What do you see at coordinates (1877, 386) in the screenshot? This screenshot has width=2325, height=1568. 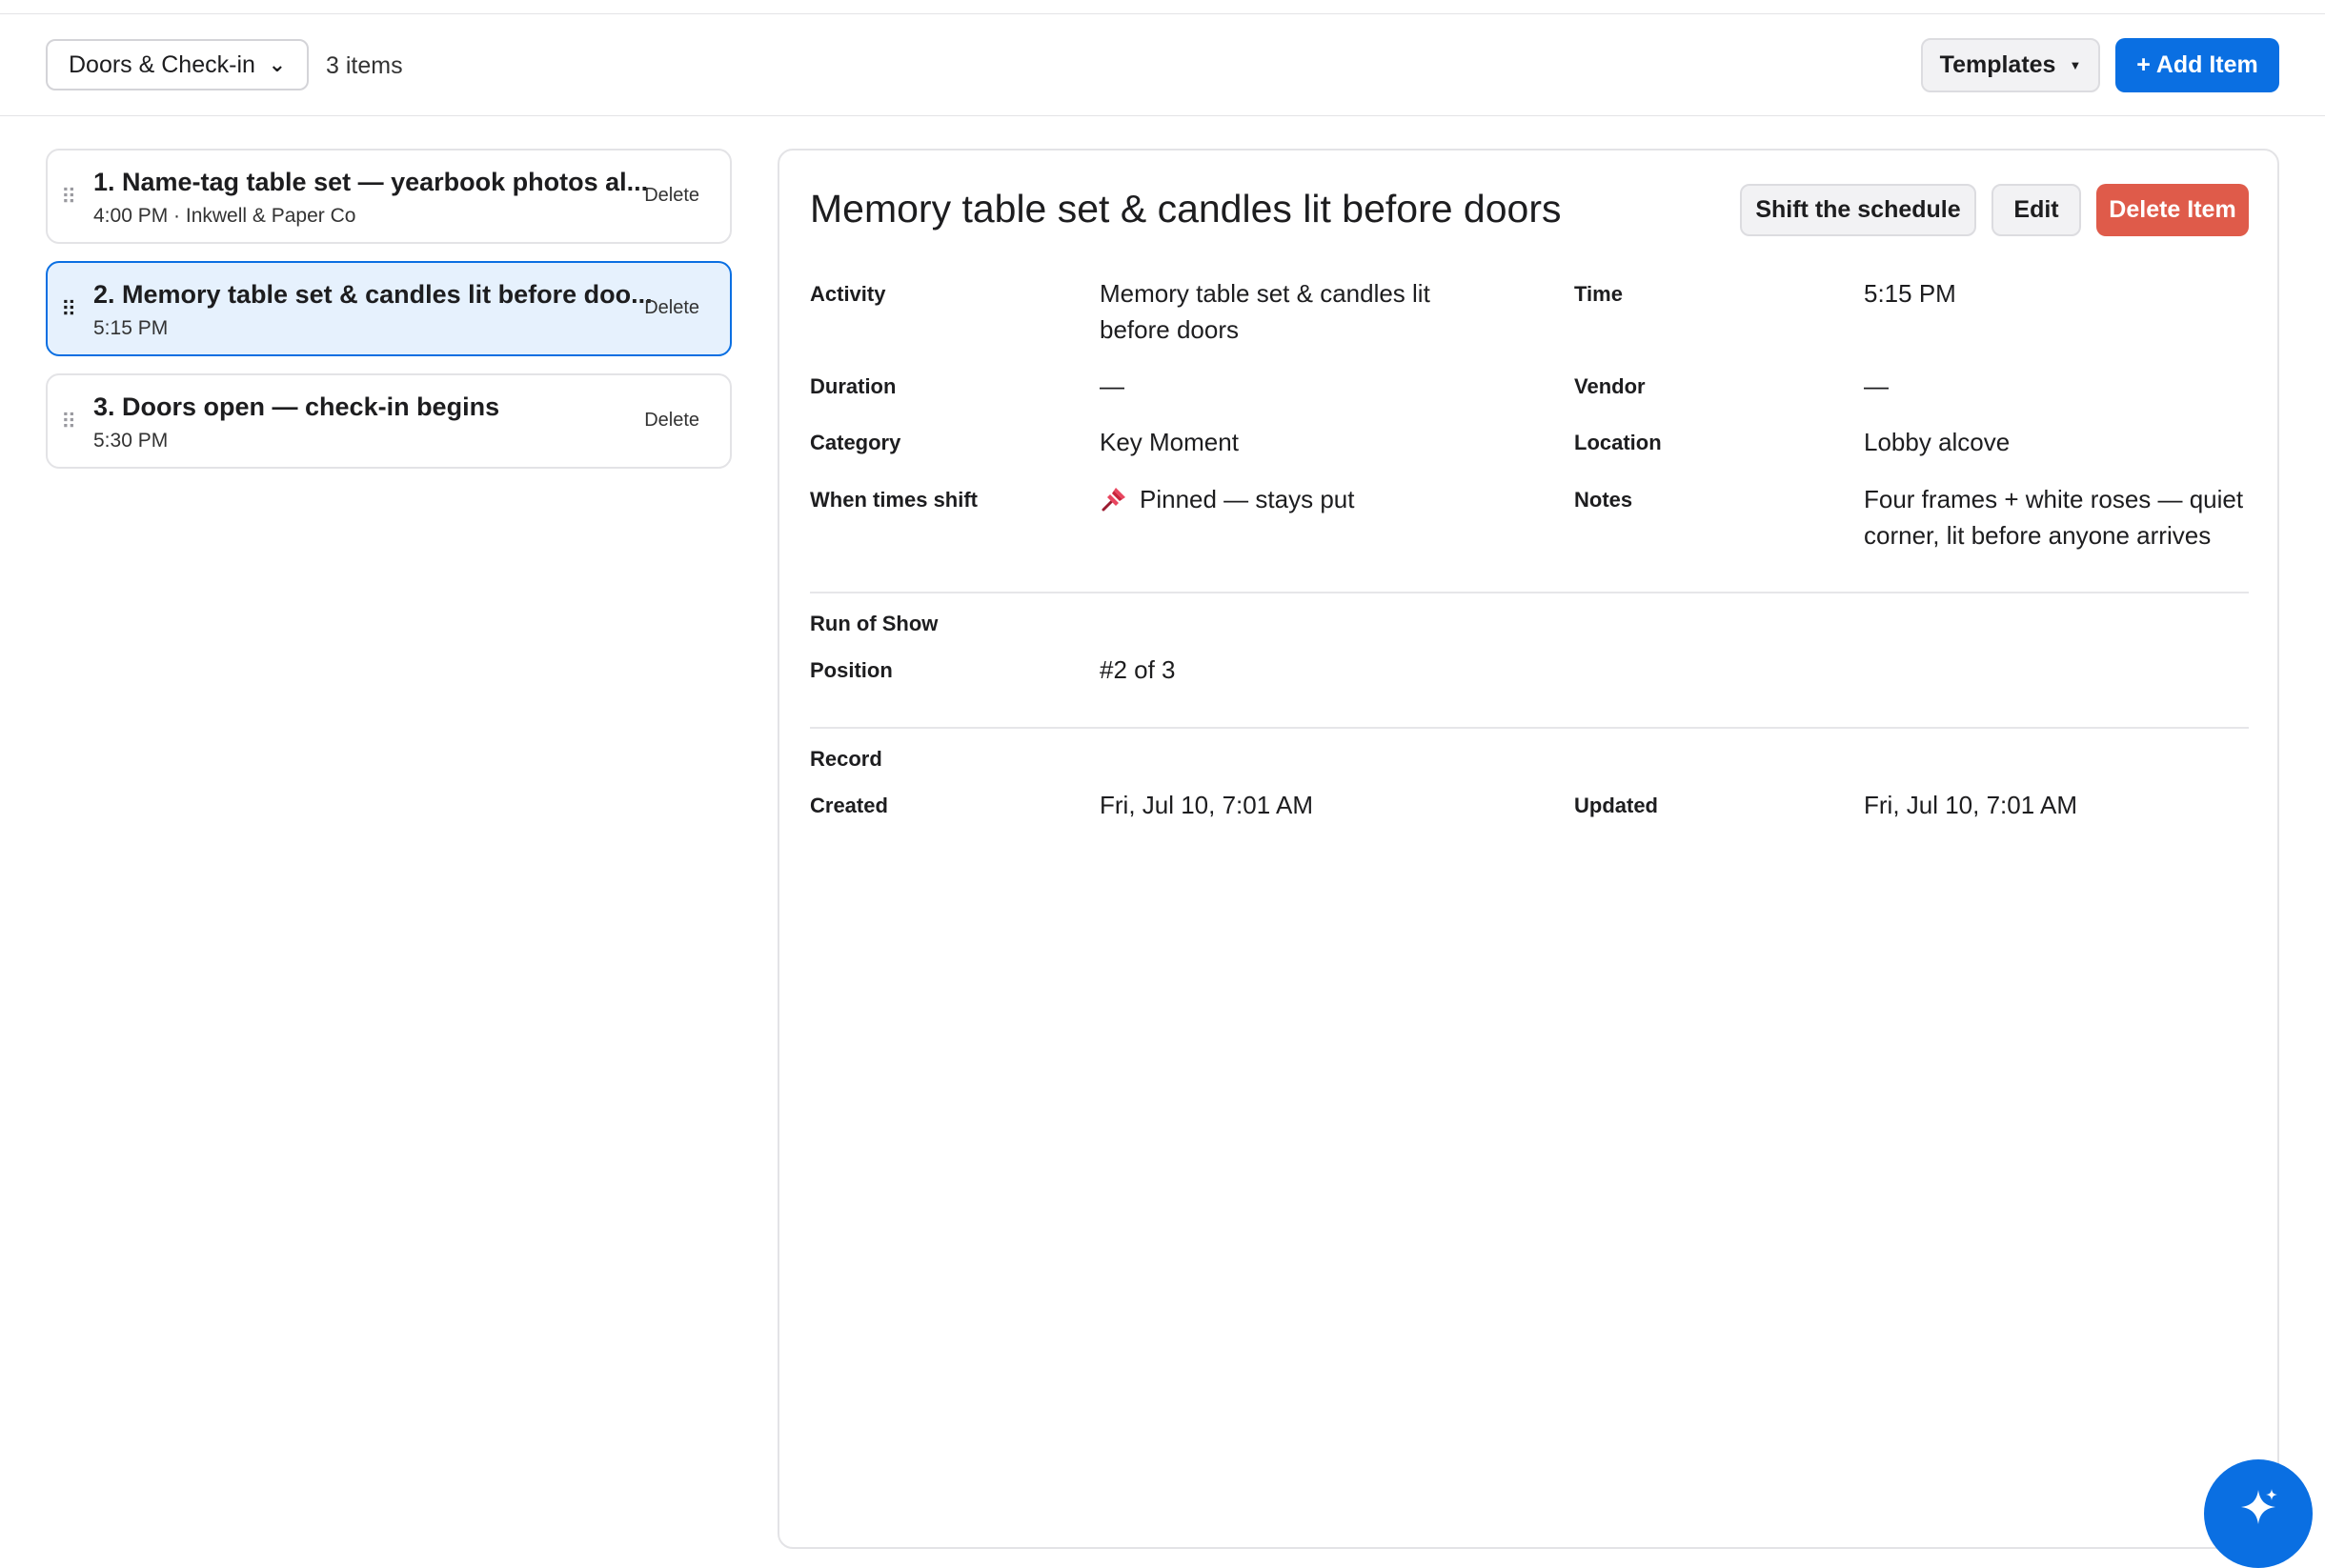 I see `vendor-value: —` at bounding box center [1877, 386].